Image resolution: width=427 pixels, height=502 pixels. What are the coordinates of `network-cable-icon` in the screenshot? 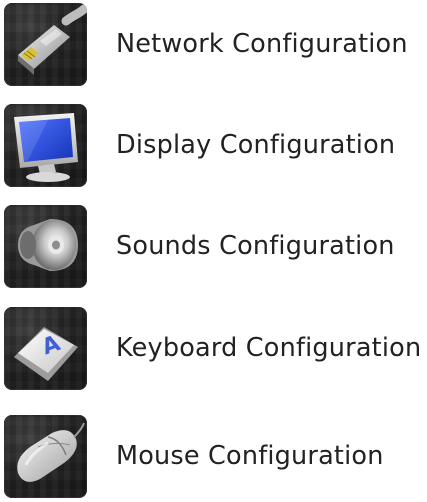 It's located at (45, 44).